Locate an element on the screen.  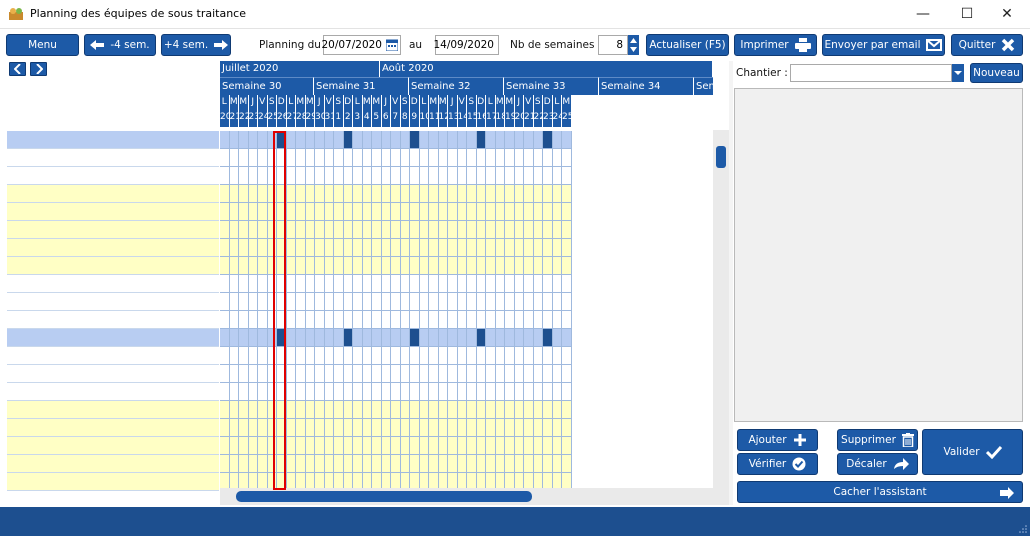
vertical-scroll-thumb is located at coordinates (721, 157).